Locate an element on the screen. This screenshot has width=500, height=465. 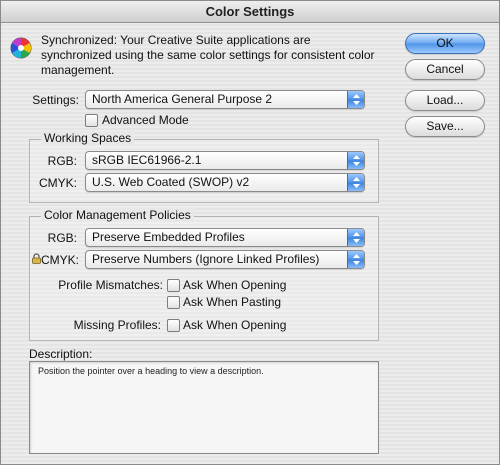
mismatch-ask-pasting-label: Ask When Pasting is located at coordinates (232, 302).